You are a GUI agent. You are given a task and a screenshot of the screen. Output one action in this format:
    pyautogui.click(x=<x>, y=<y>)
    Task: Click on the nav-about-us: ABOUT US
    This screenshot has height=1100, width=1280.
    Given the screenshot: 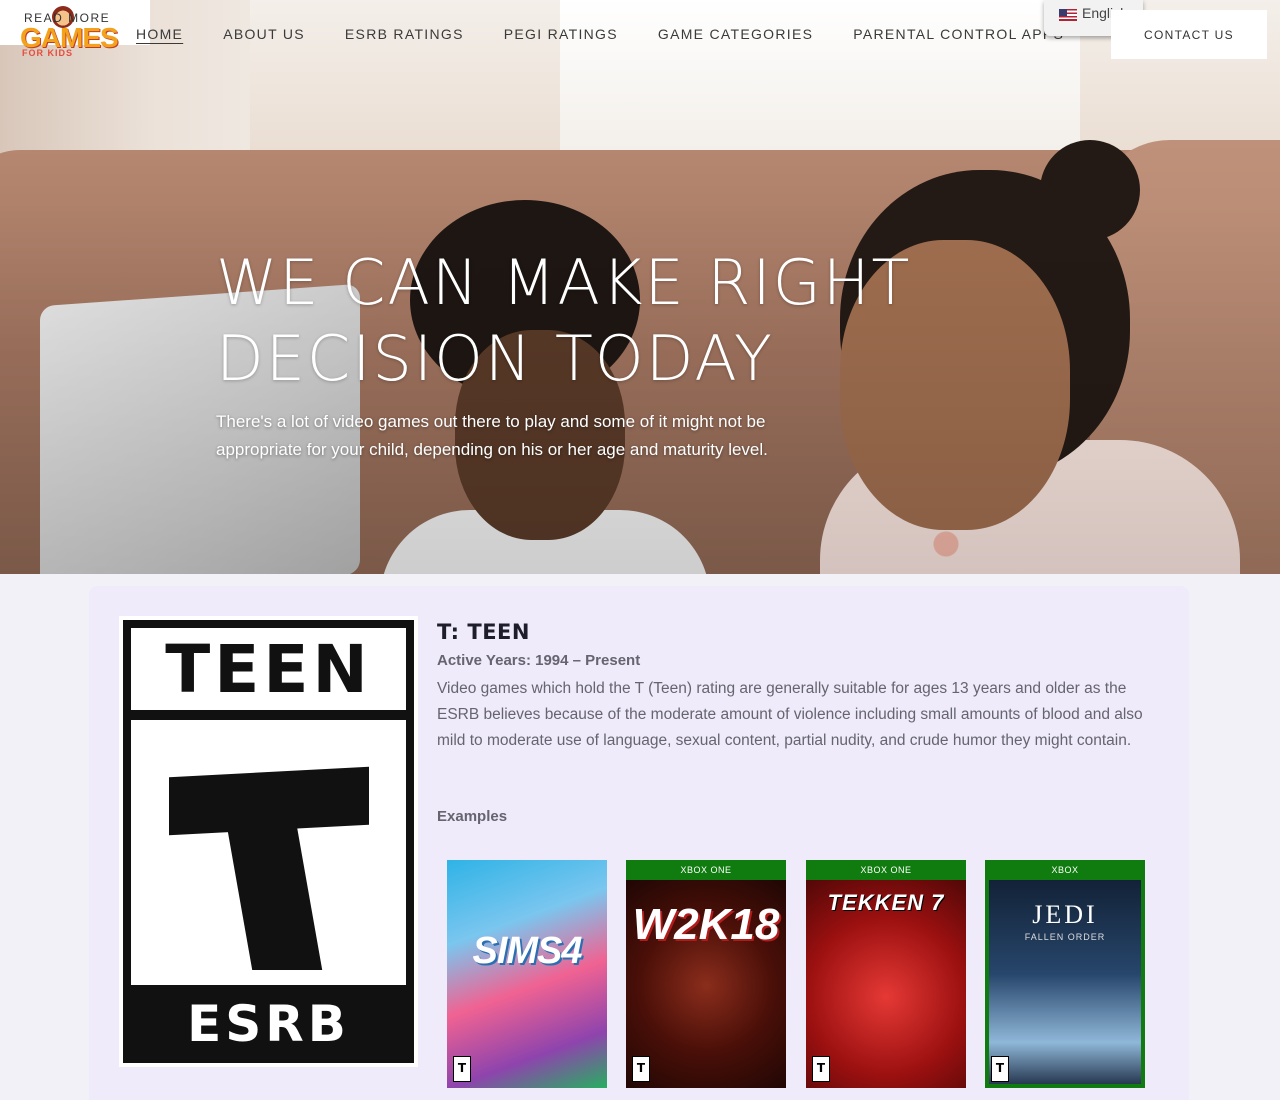 What is the action you would take?
    pyautogui.click(x=264, y=34)
    